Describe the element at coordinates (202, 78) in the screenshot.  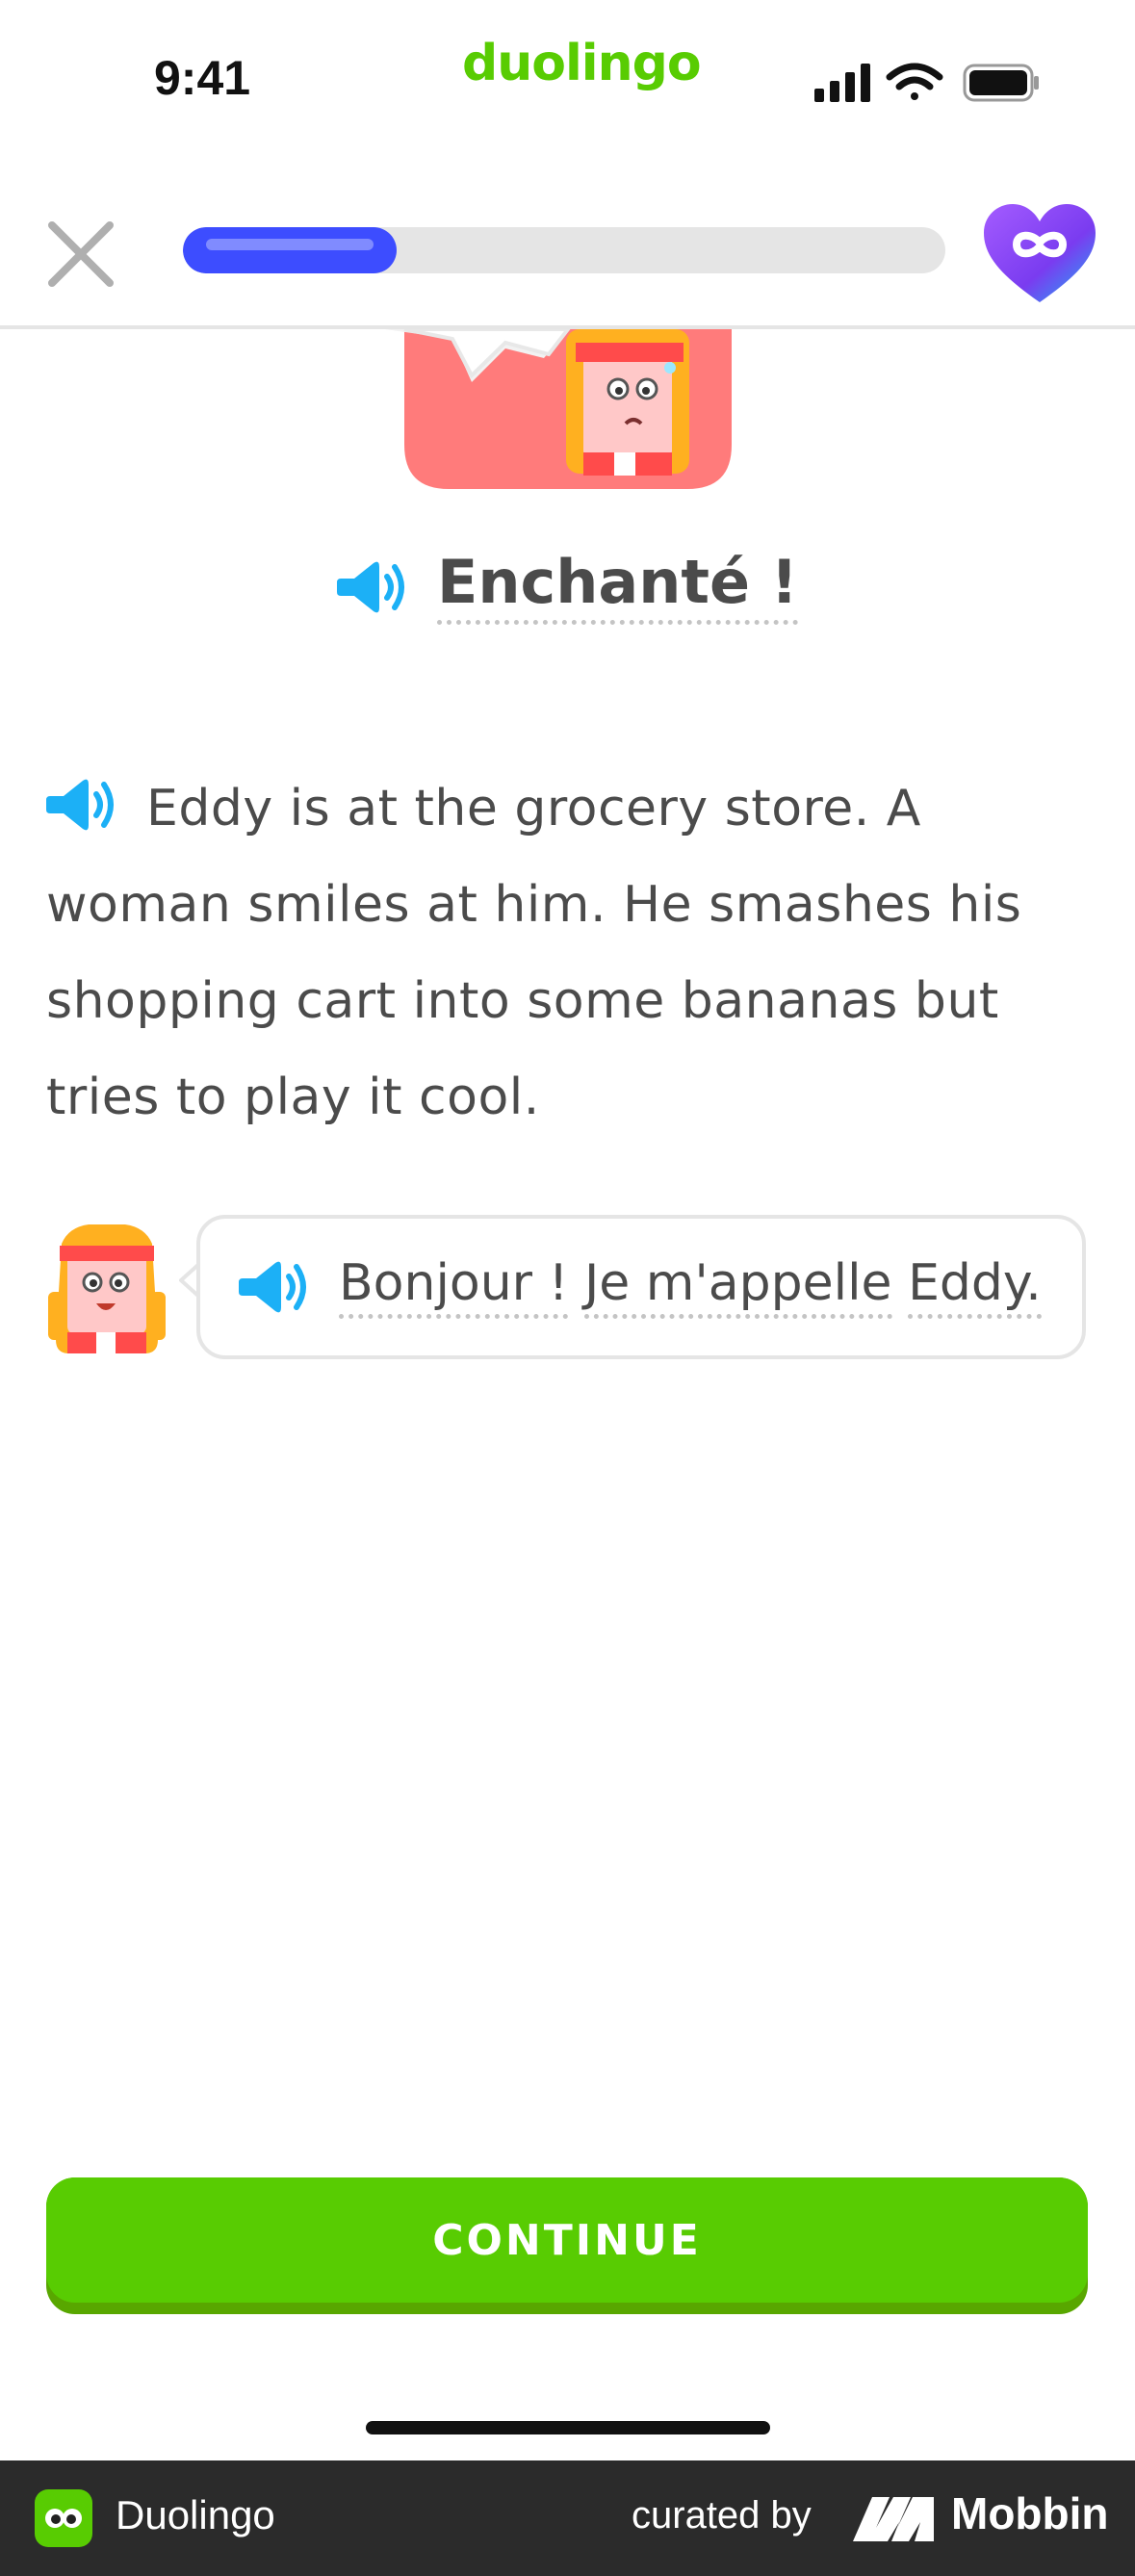
I see `status-time: 9:41` at that location.